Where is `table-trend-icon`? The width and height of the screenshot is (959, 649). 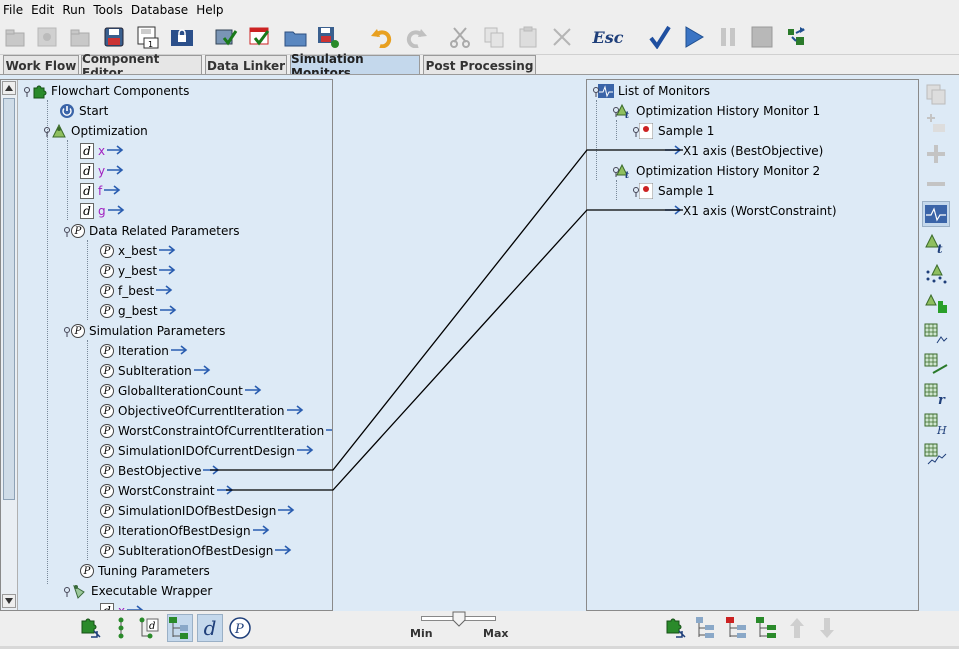
table-trend-icon is located at coordinates (936, 364).